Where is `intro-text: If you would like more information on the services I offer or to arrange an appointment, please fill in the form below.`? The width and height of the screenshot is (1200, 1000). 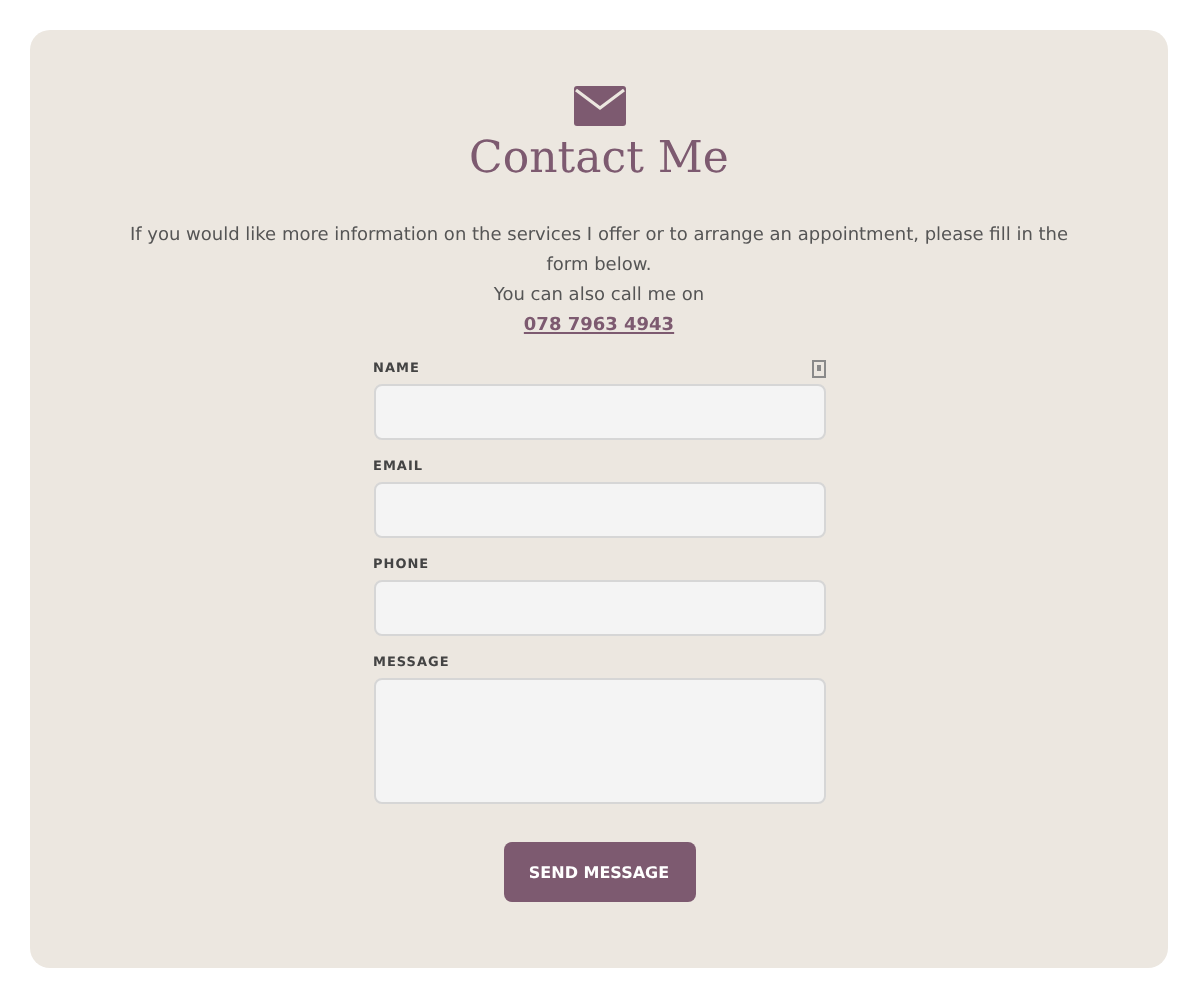
intro-text: If you would like more information on the services I offer or to arrange an appointment, please fill in the form below. is located at coordinates (599, 252).